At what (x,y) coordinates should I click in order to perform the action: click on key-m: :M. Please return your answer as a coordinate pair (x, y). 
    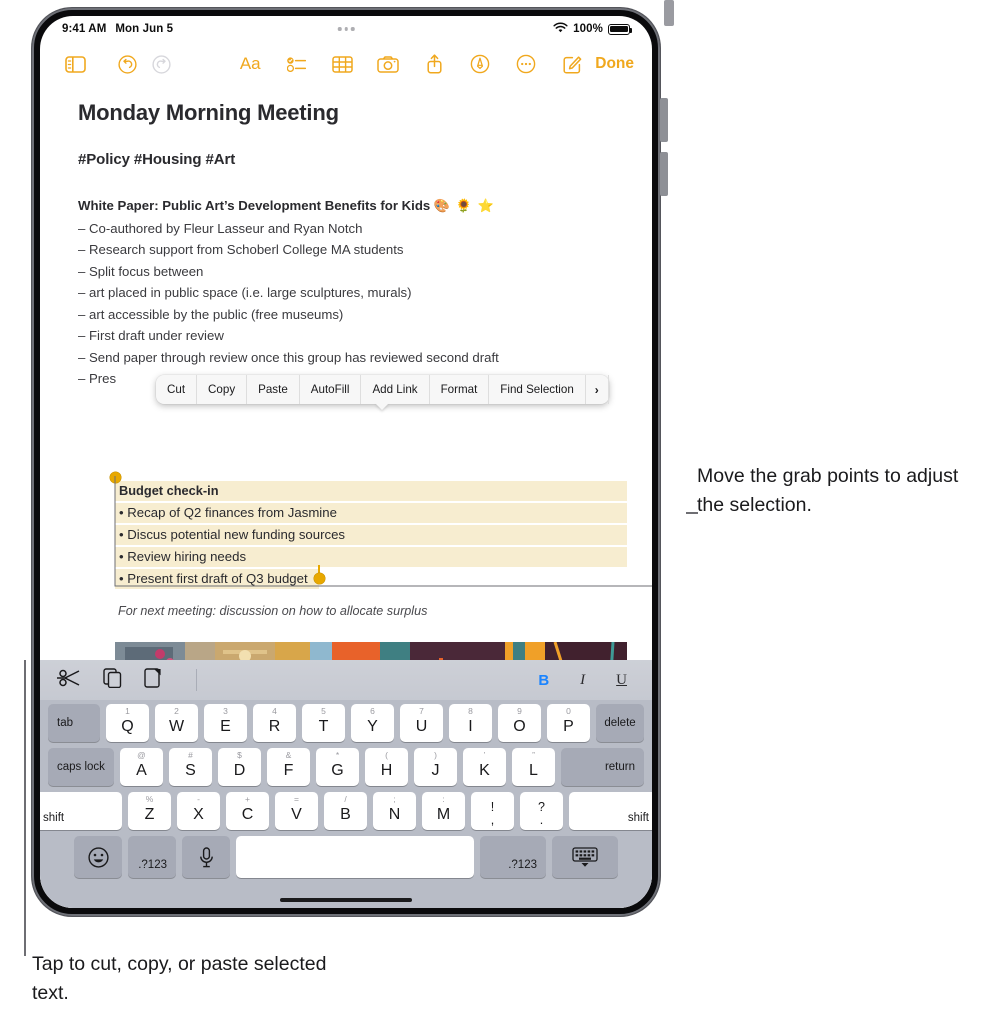
    Looking at the image, I should click on (443, 811).